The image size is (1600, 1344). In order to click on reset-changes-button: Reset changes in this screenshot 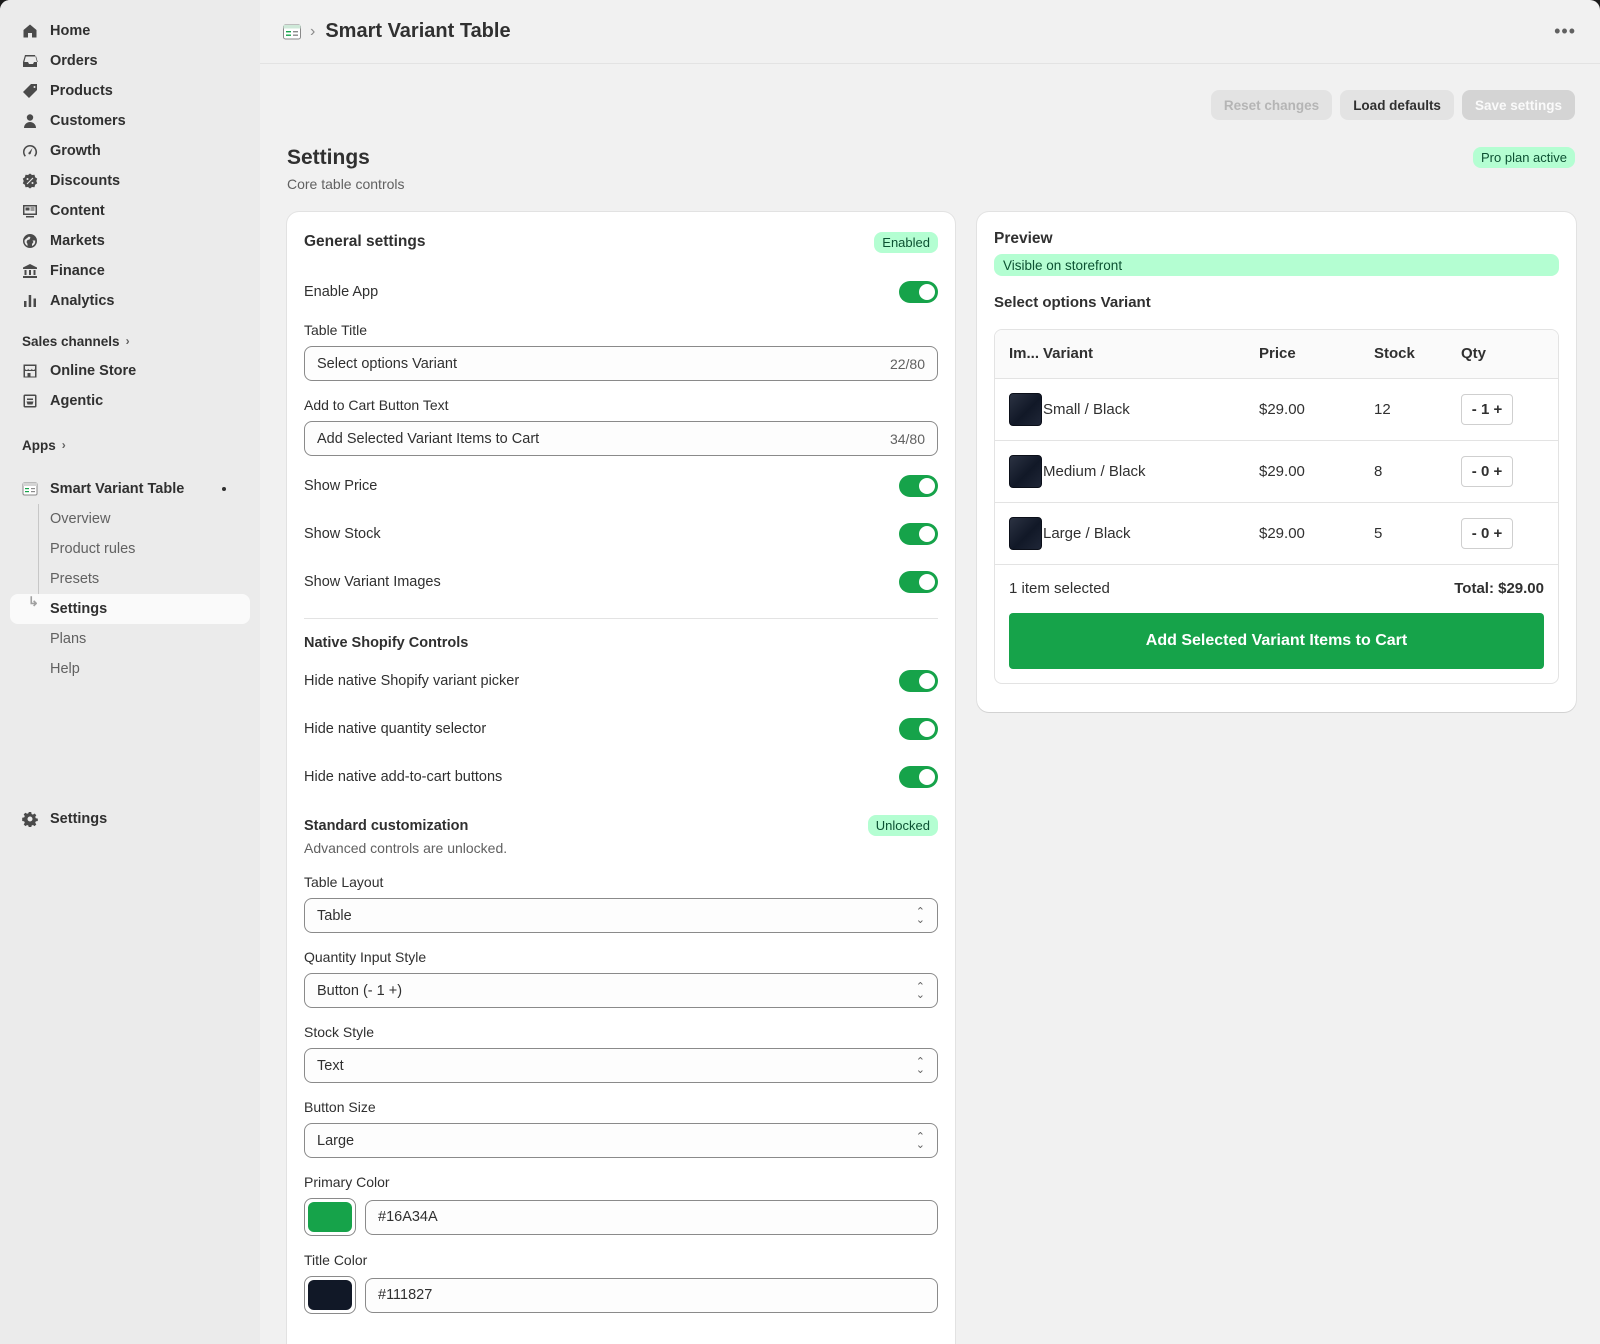, I will do `click(1271, 105)`.